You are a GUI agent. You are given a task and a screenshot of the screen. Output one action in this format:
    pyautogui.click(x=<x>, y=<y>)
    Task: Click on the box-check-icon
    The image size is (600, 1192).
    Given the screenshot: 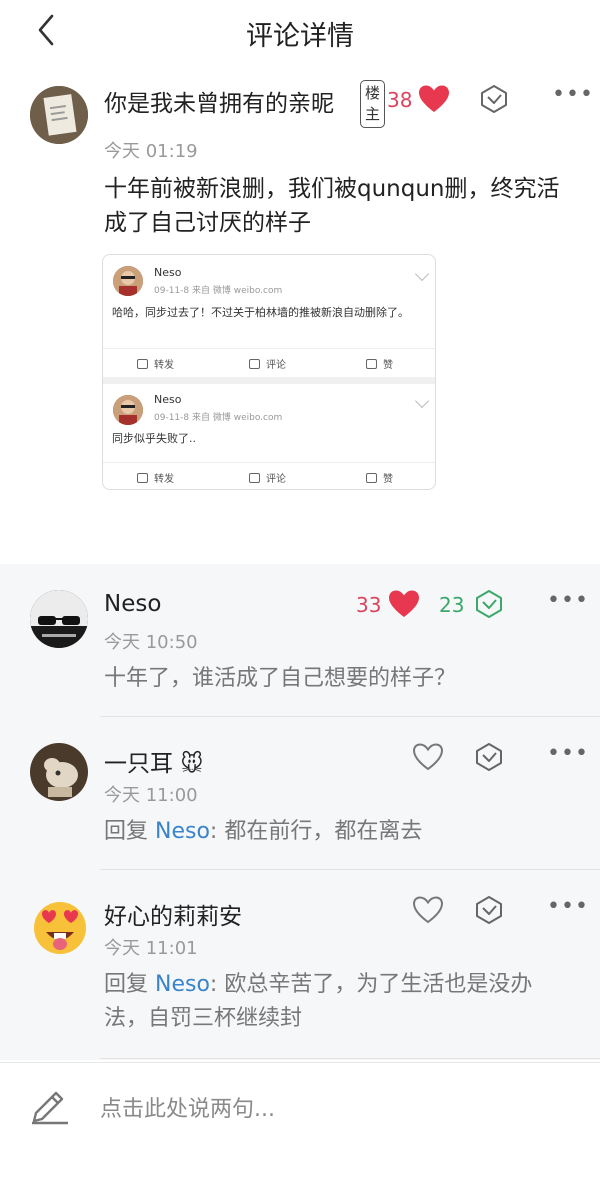 What is the action you would take?
    pyautogui.click(x=489, y=604)
    